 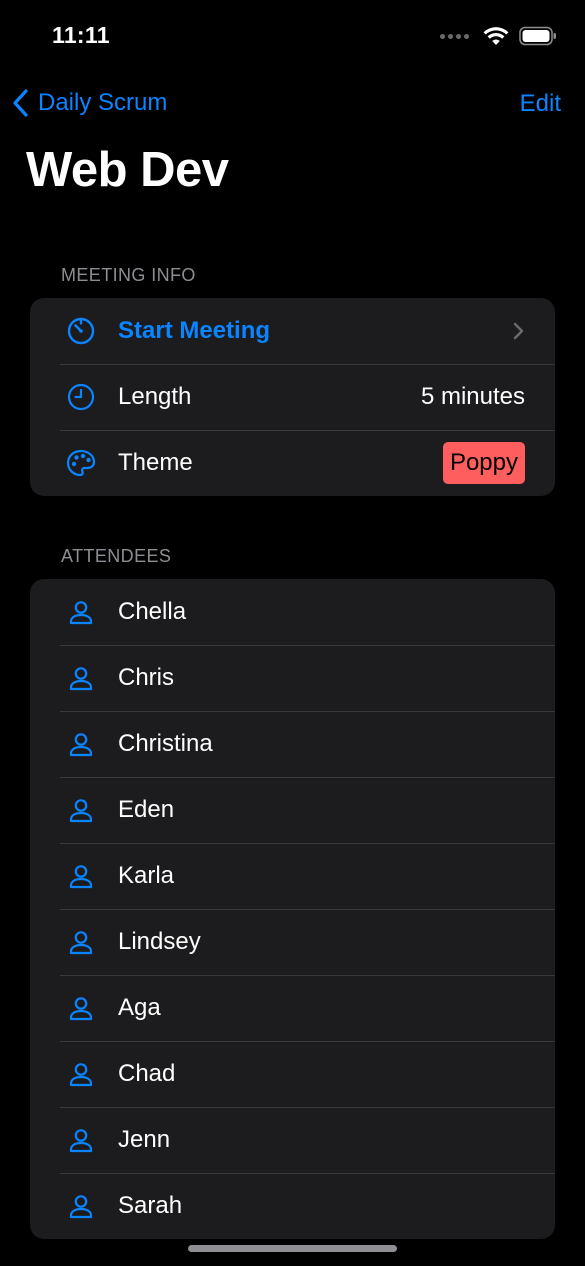 What do you see at coordinates (292, 1206) in the screenshot?
I see `attendee-row: Sarah` at bounding box center [292, 1206].